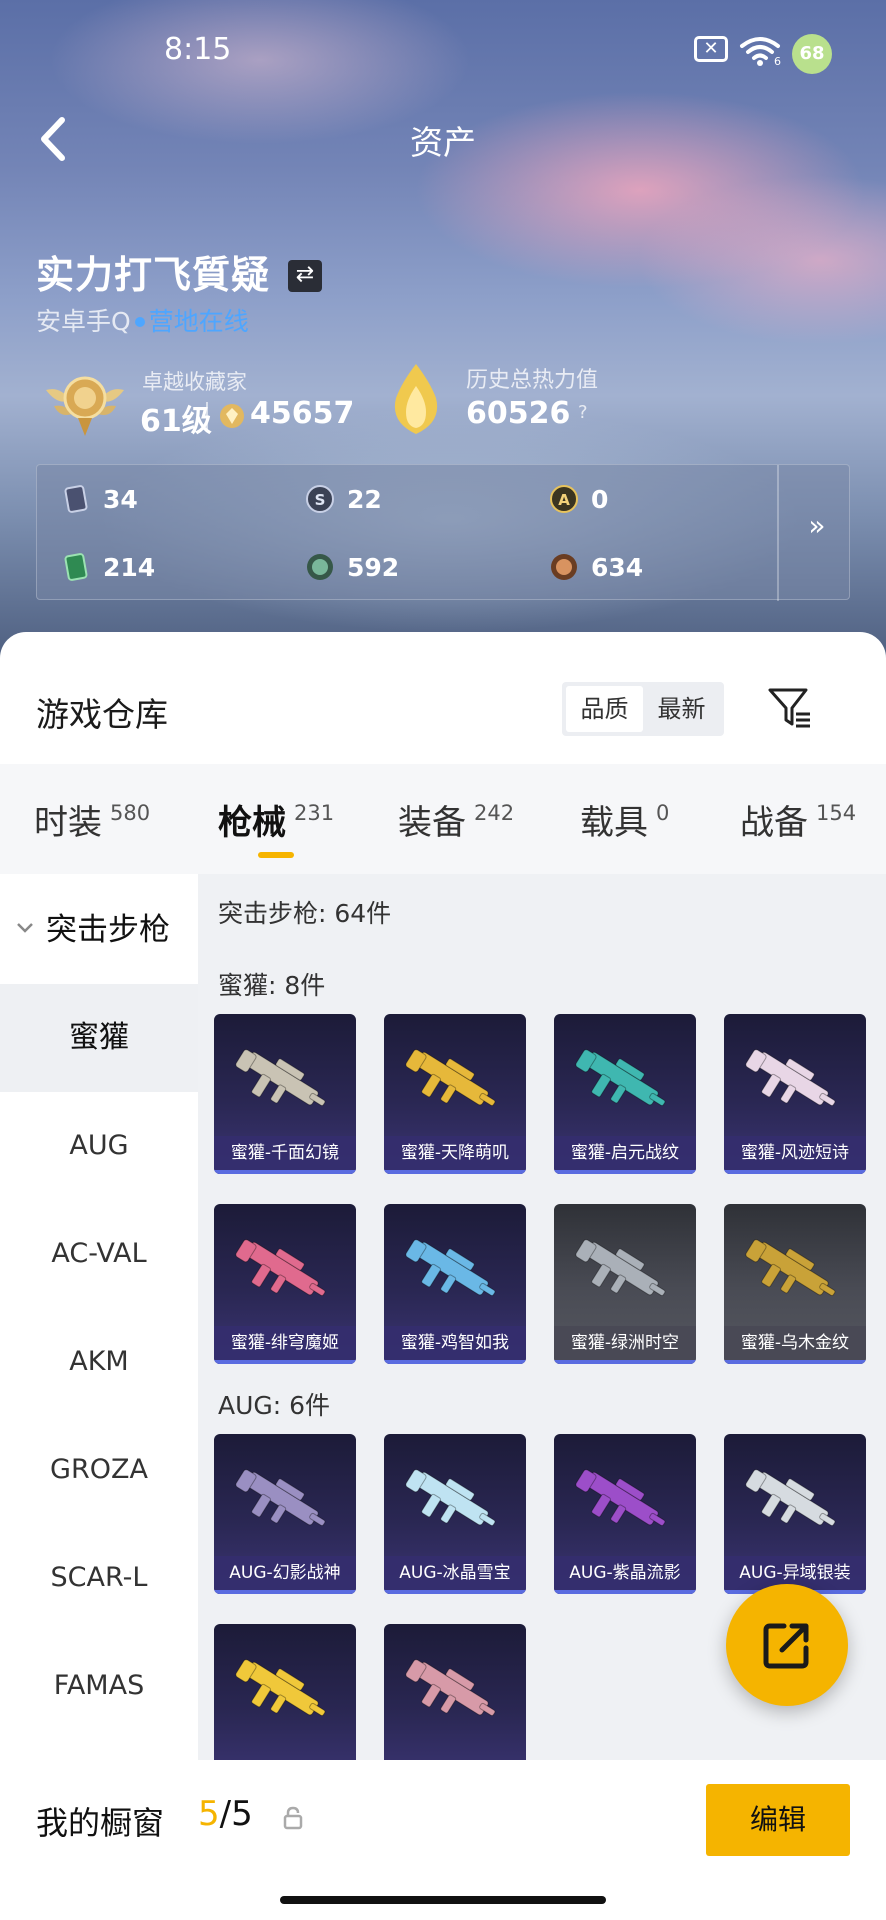 The width and height of the screenshot is (886, 1920). I want to click on share-button, so click(787, 1645).